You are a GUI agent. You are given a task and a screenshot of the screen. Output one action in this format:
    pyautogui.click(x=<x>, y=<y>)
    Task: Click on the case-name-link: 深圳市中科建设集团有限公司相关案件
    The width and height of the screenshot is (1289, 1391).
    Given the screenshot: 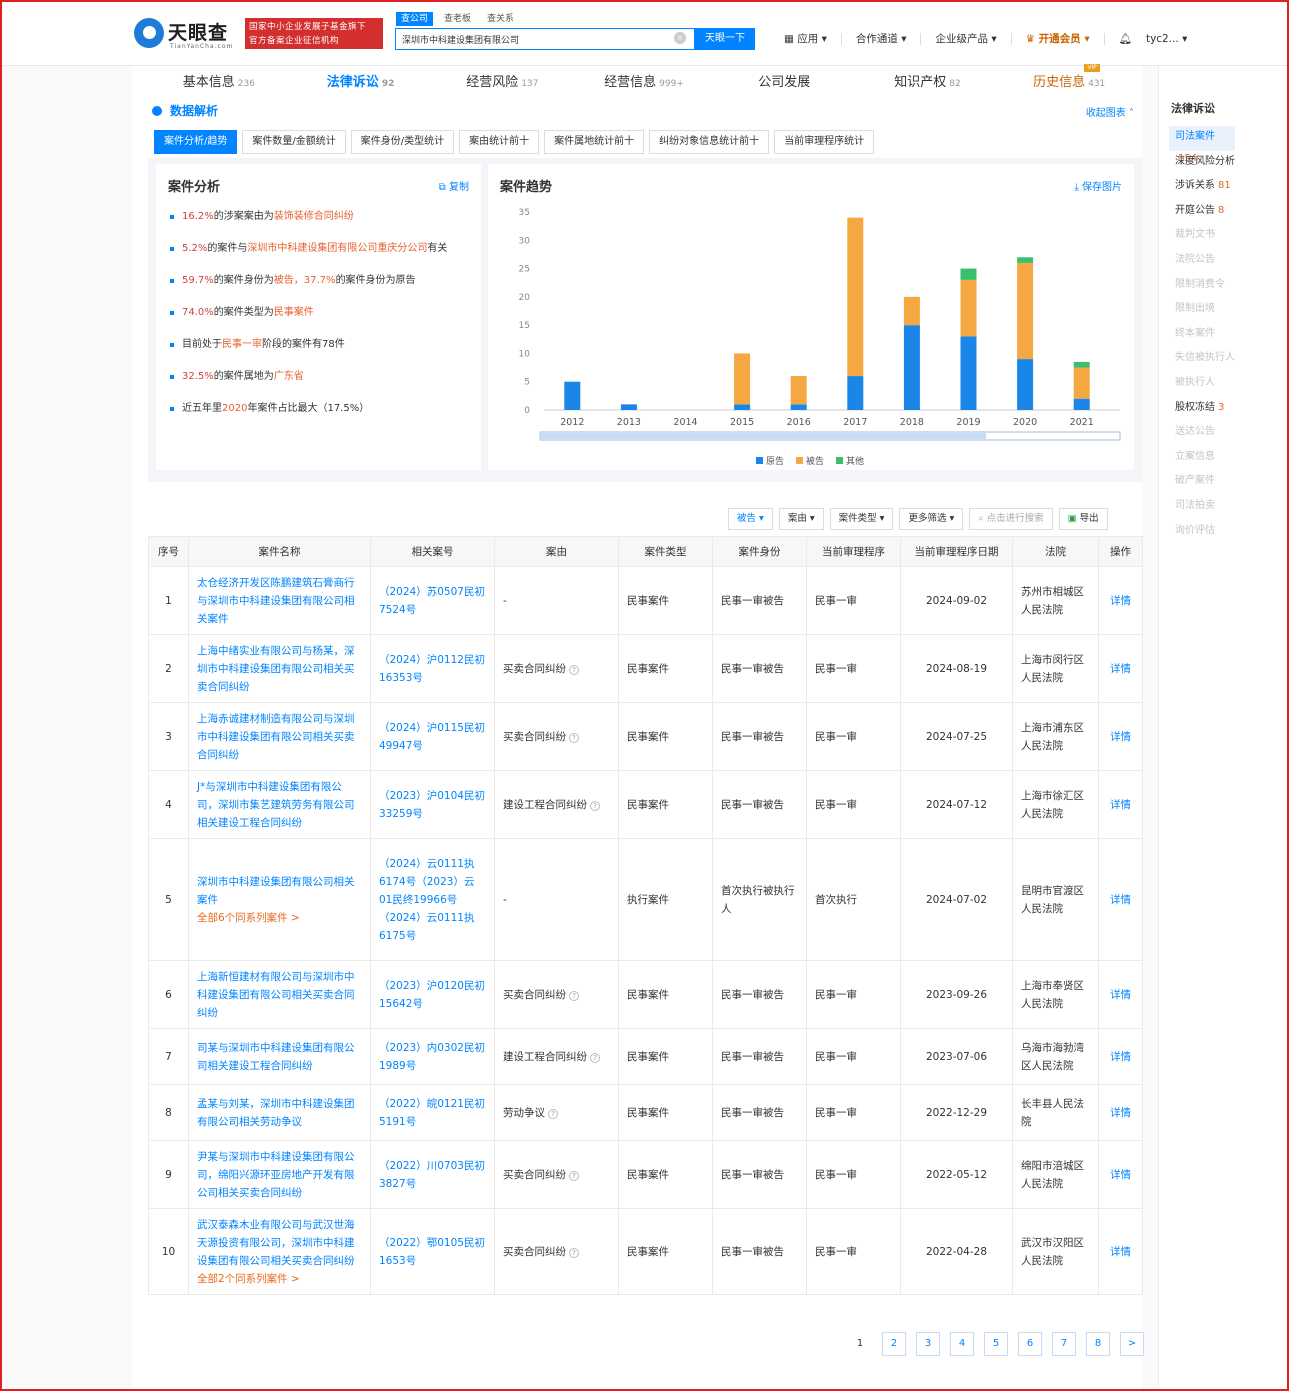 What is the action you would take?
    pyautogui.click(x=279, y=891)
    